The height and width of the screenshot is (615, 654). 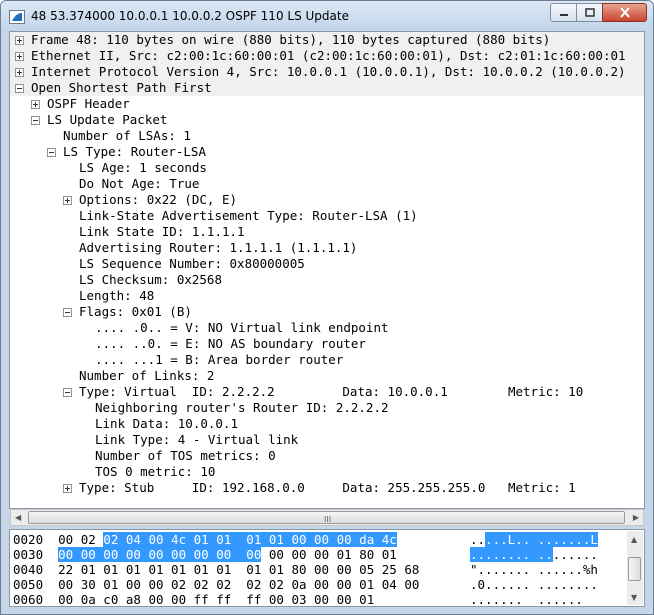 I want to click on hex-offset: 0060, so click(x=36, y=599).